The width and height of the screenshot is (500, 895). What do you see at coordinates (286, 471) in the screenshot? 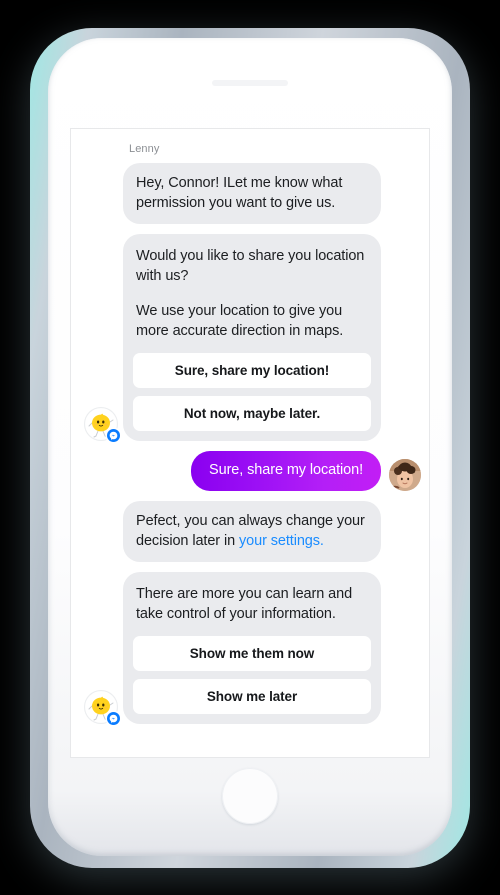
I see `message-bubble-outgoing: Sure, share my location!` at bounding box center [286, 471].